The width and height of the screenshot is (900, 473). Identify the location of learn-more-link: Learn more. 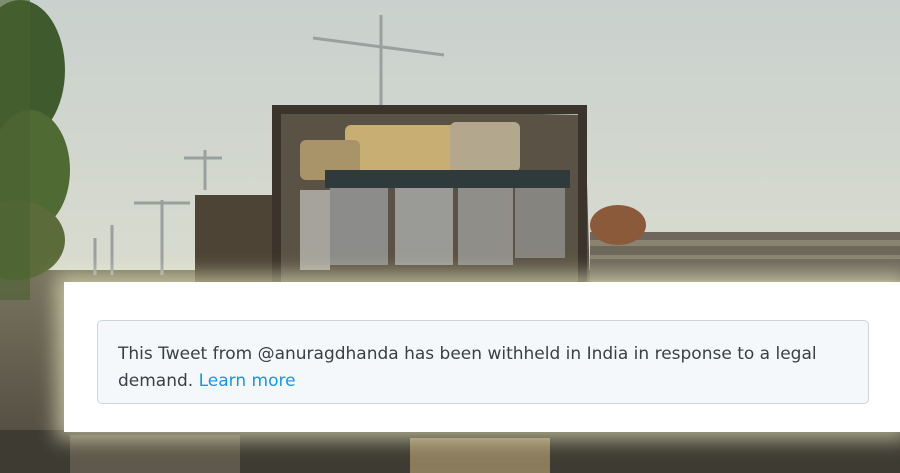
(247, 381).